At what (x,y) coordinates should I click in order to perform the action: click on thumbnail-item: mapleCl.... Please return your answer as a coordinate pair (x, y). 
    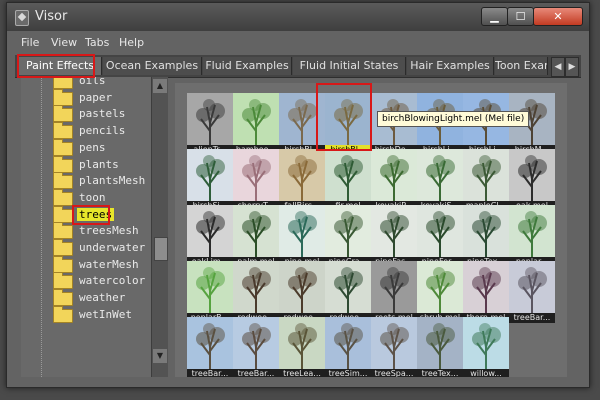
    Looking at the image, I should click on (486, 180).